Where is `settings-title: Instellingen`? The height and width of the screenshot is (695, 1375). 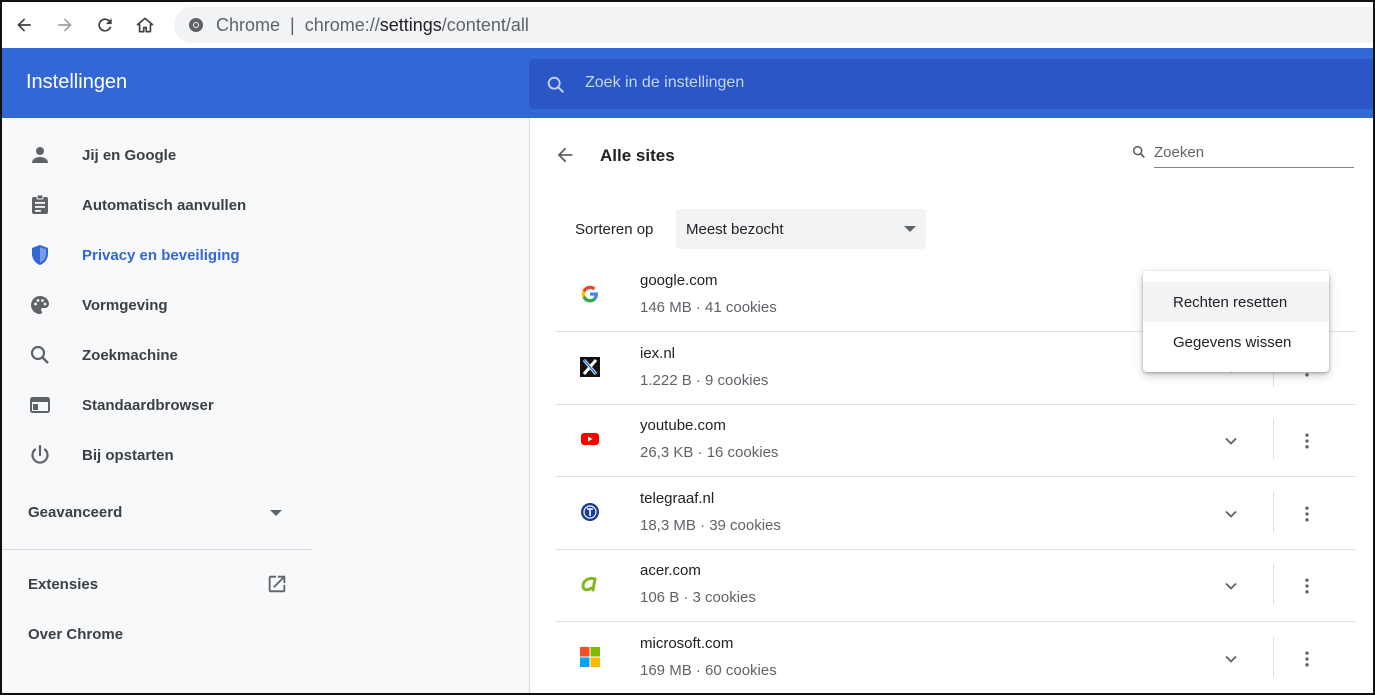 settings-title: Instellingen is located at coordinates (77, 82).